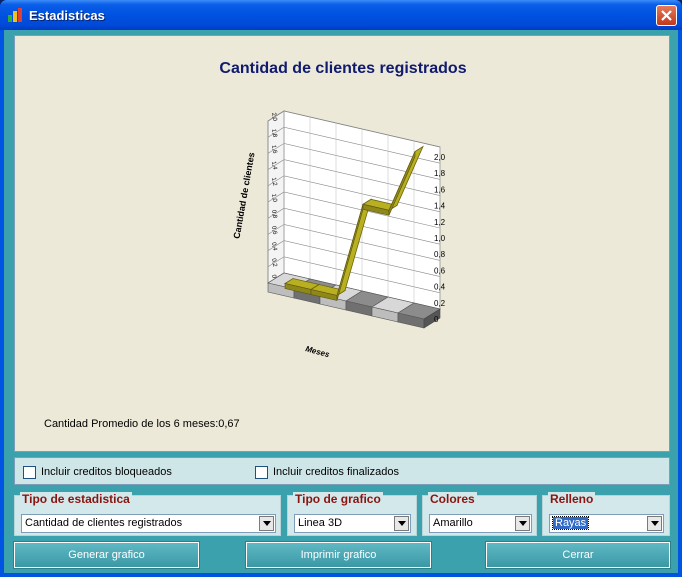  Describe the element at coordinates (453, 523) in the screenshot. I see `colors-value: Amarillo` at that location.